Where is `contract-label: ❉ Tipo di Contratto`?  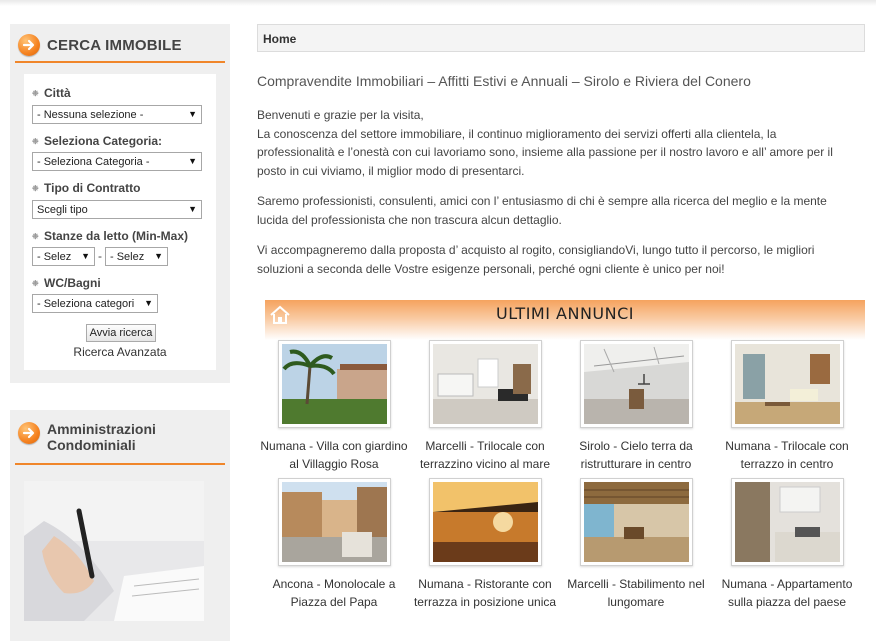
contract-label: ❉ Tipo di Contratto is located at coordinates (86, 188).